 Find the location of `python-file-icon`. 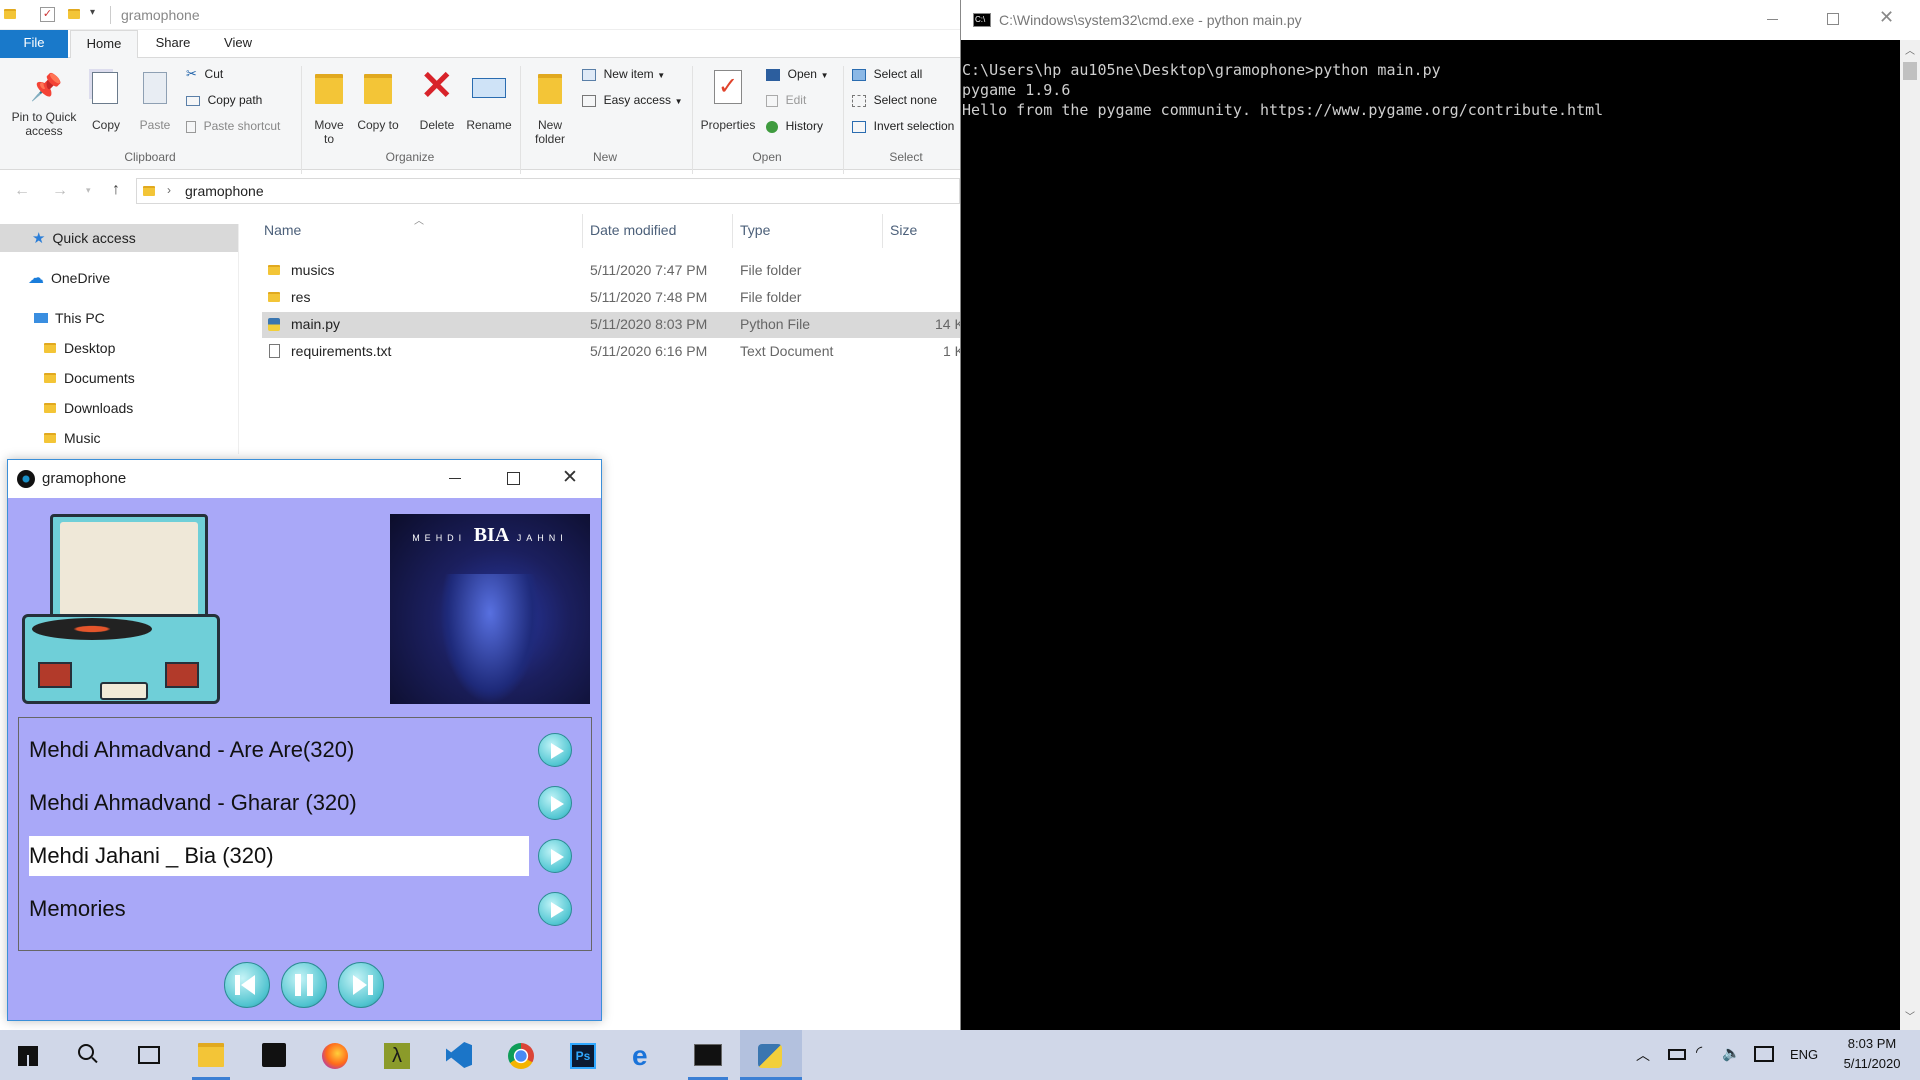

python-file-icon is located at coordinates (274, 324).